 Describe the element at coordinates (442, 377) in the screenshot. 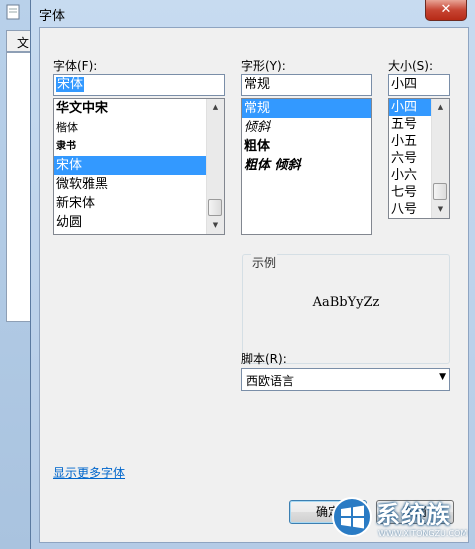

I see `chevron-down-icon: ▼` at that location.